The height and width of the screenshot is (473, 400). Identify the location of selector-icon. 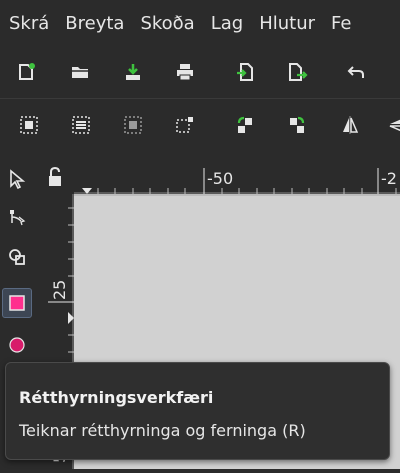
(18, 179).